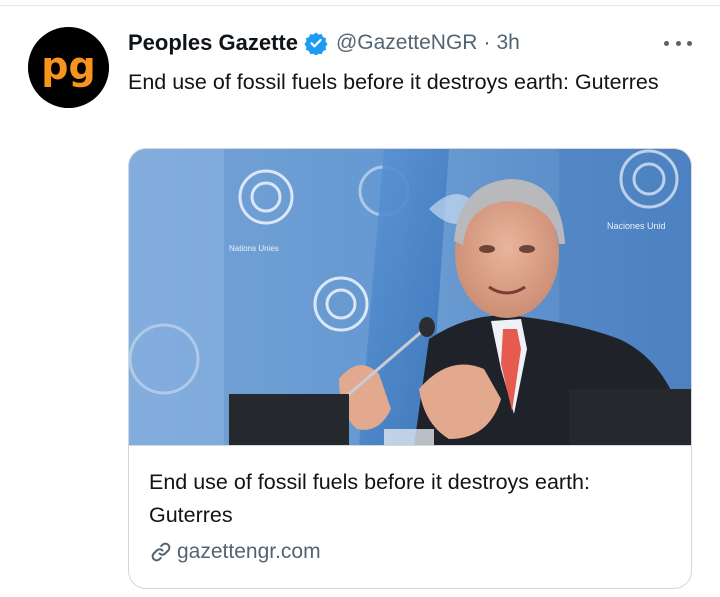  I want to click on tweet-header: Peoples Gazette @GazetteNGR · 3h, so click(324, 43).